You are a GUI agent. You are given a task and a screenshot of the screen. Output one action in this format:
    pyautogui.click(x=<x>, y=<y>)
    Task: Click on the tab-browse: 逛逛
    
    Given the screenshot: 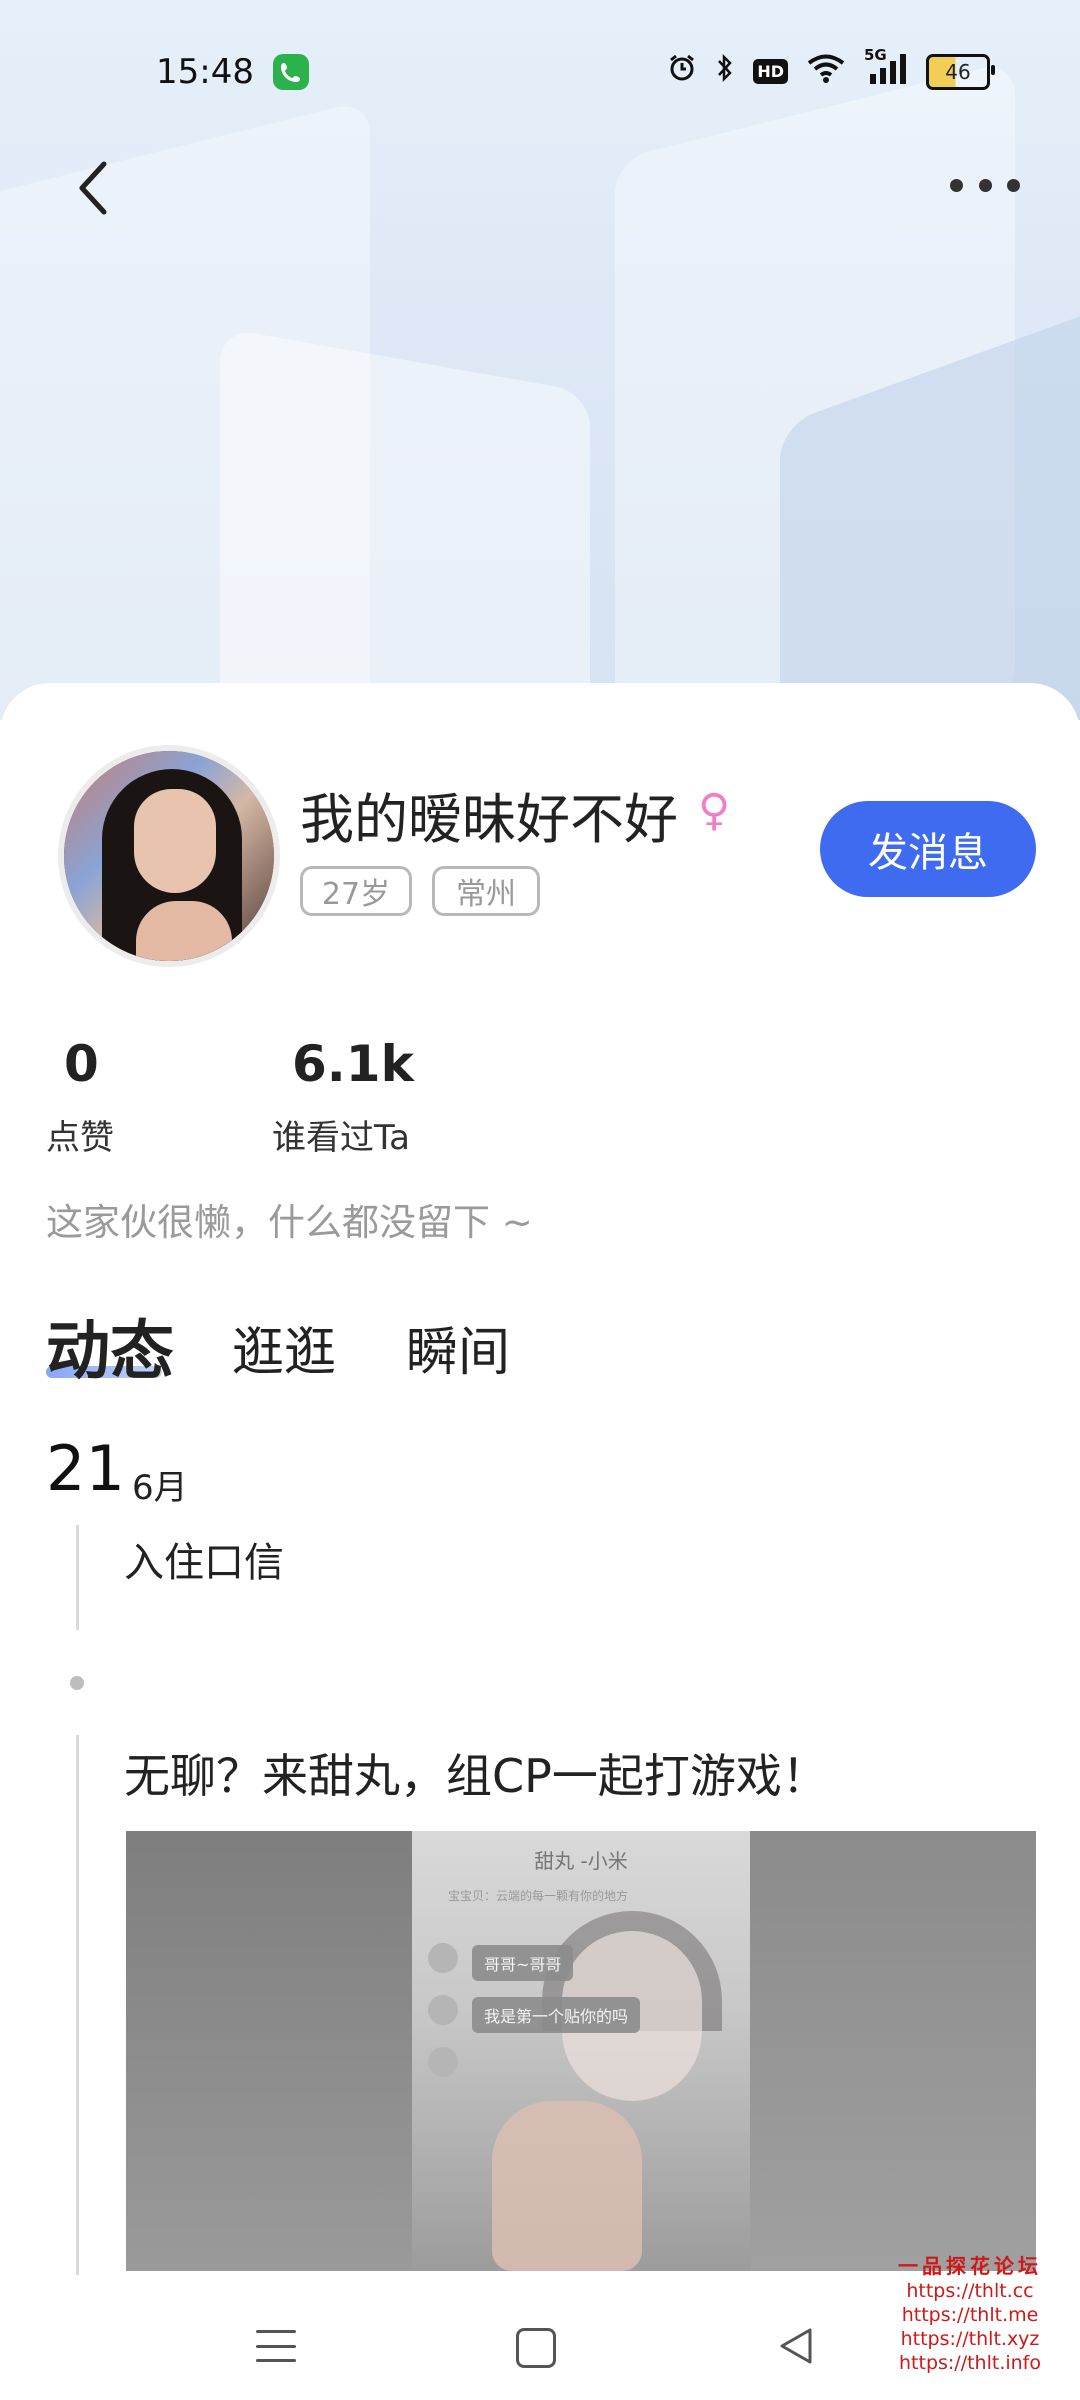 What is the action you would take?
    pyautogui.click(x=284, y=1347)
    